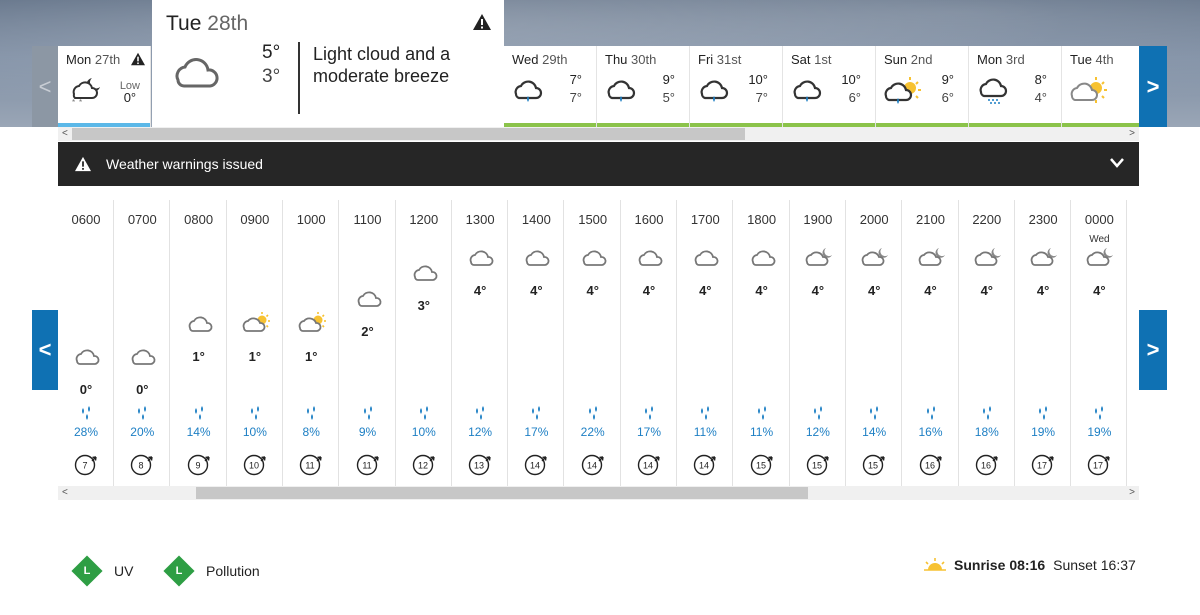 The height and width of the screenshot is (615, 1200). Describe the element at coordinates (424, 219) in the screenshot. I see `hour-time: 1200` at that location.